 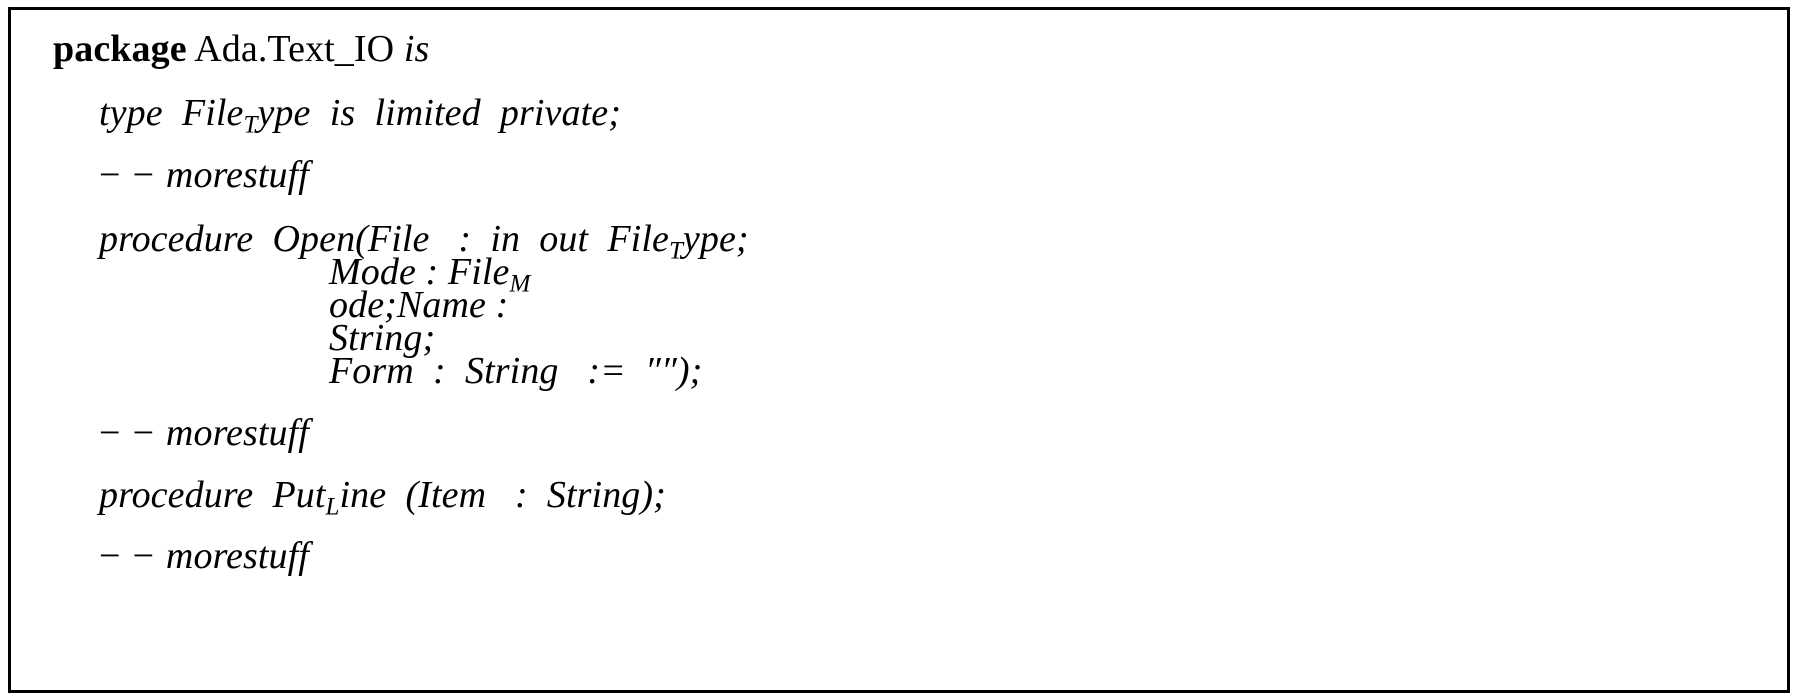 I want to click on param-type-string: String);, so click(x=606, y=495).